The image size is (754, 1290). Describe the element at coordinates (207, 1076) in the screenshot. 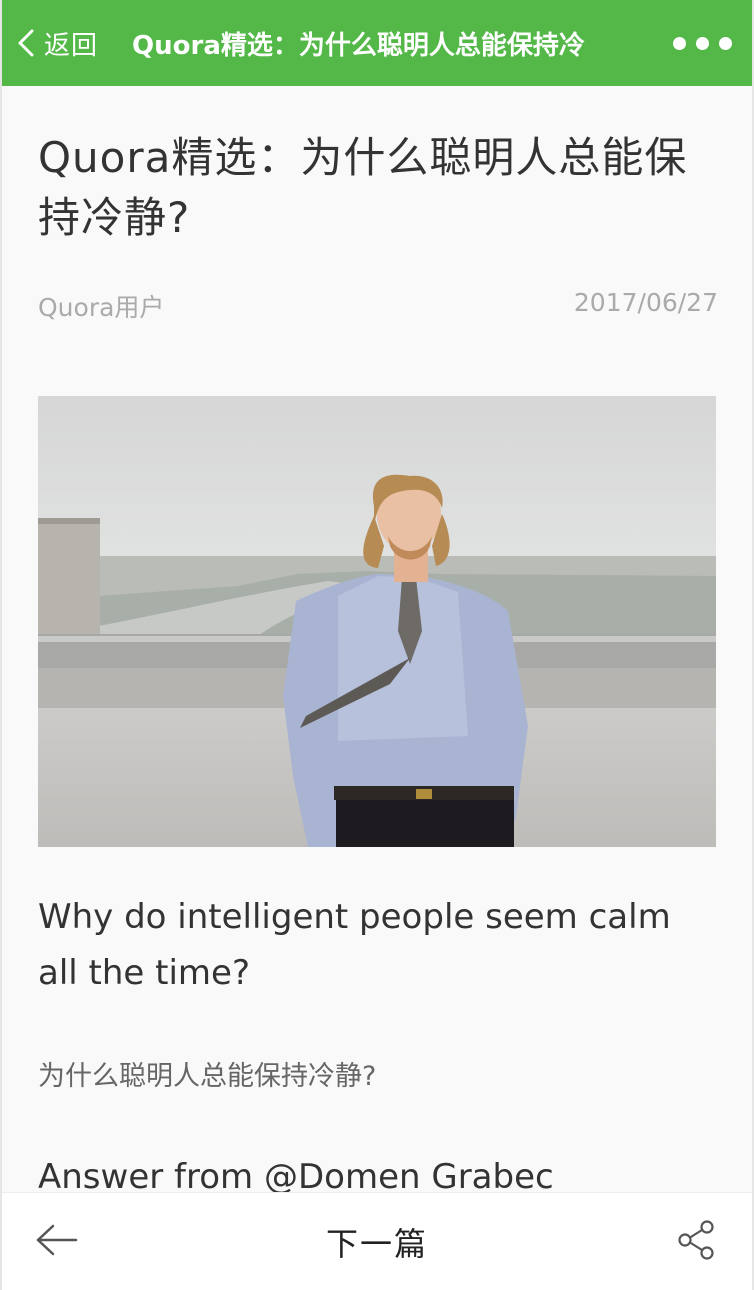

I see `question-chinese: 为什么聪明人总能保持冷静?` at that location.